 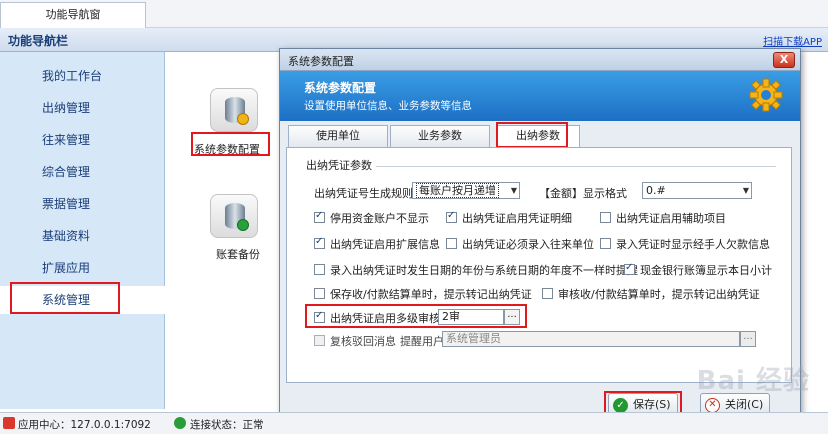 What do you see at coordinates (363, 341) in the screenshot?
I see `return-msg-label: 复核驳回消息` at bounding box center [363, 341].